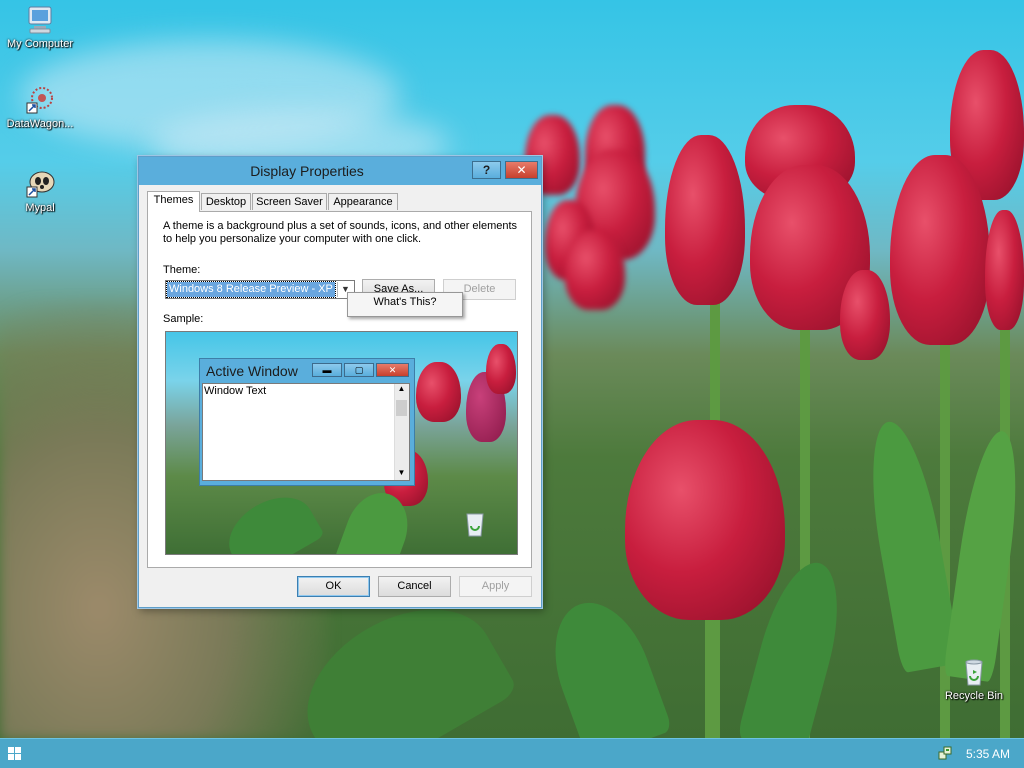 This screenshot has width=1024, height=768. Describe the element at coordinates (11, 750) in the screenshot. I see `windows-logo-icon` at that location.